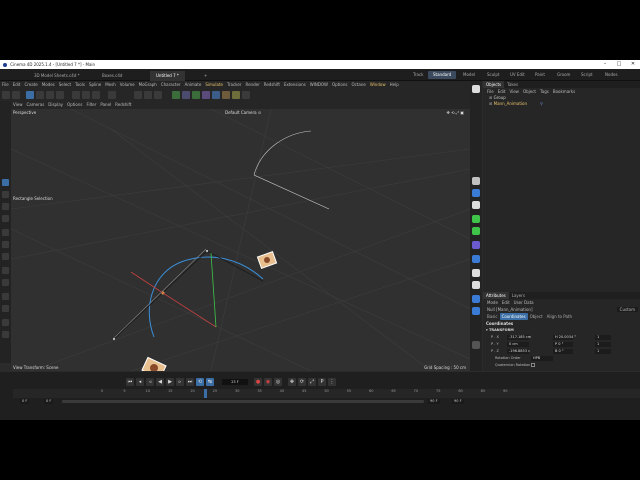  I want to click on layout-track: Track, so click(418, 75).